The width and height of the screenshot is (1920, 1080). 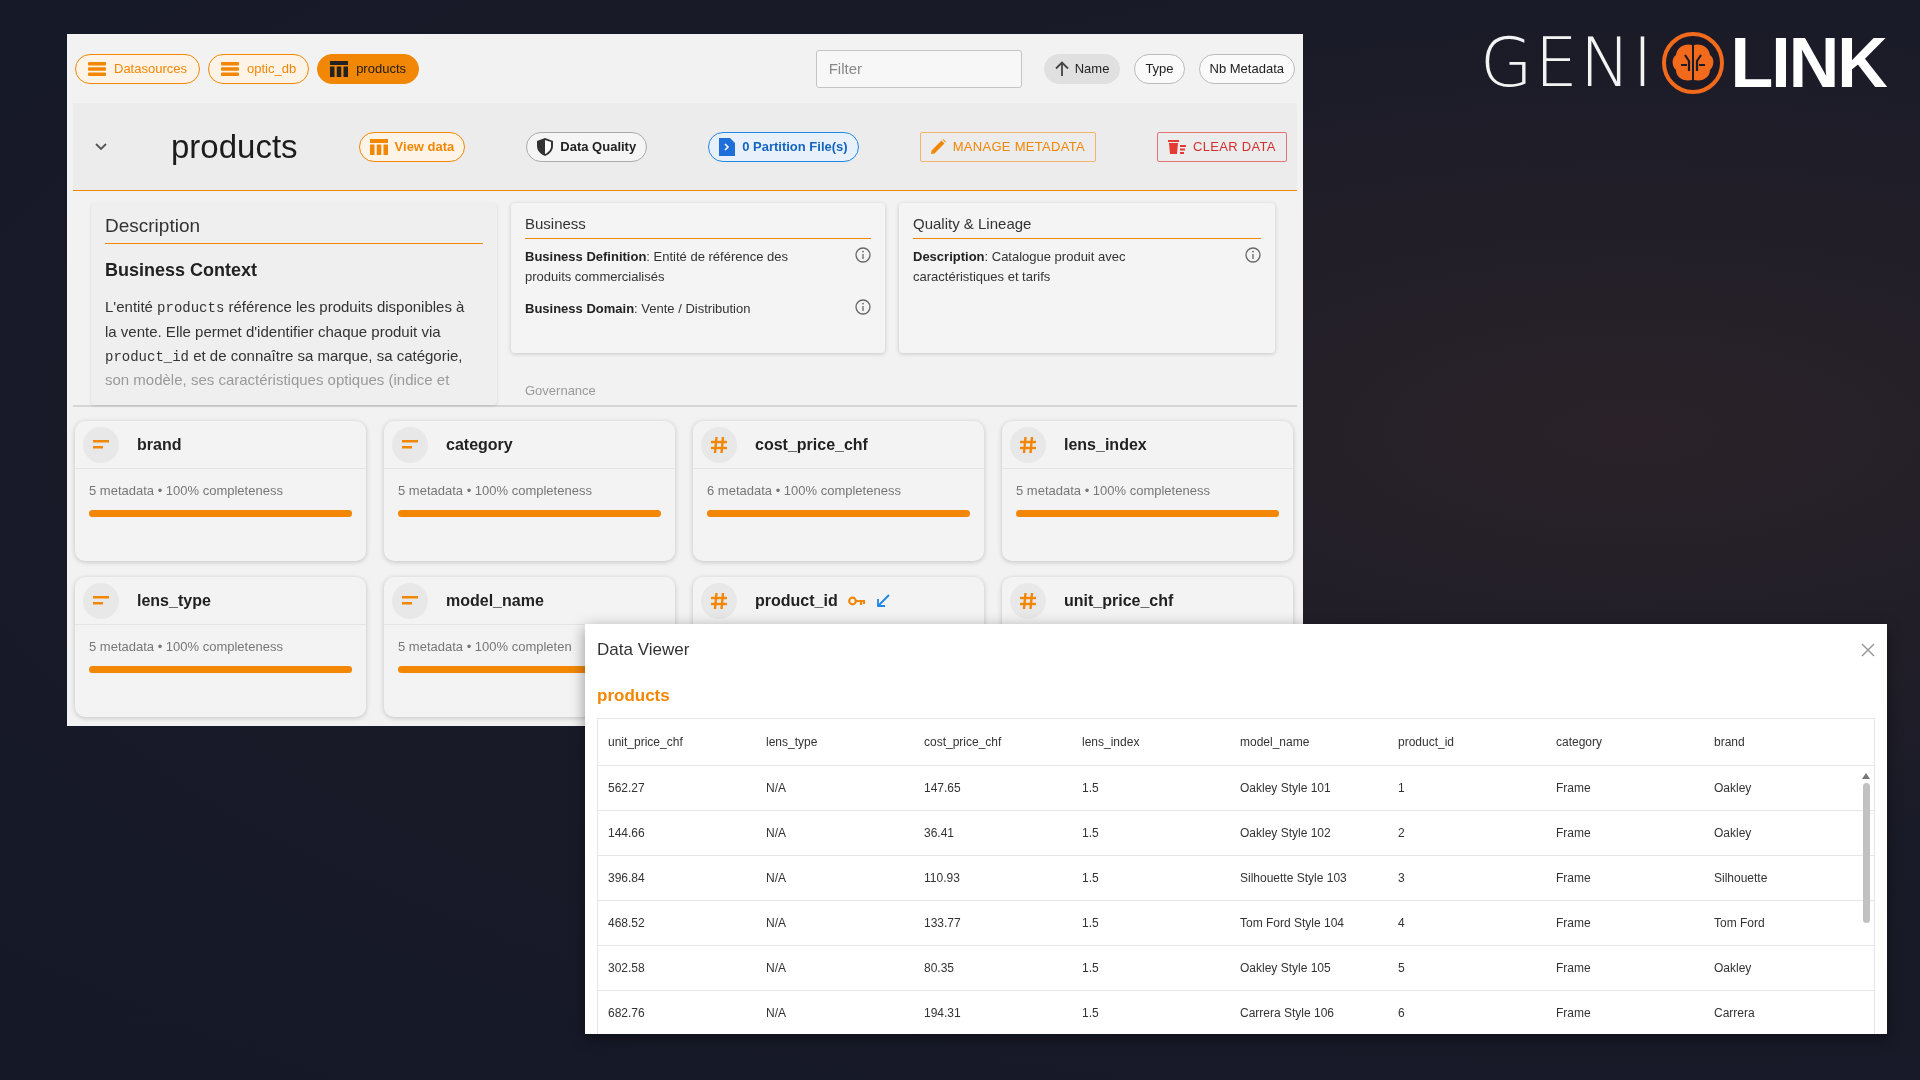 What do you see at coordinates (677, 742) in the screenshot?
I see `column-header: unit_price_chf` at bounding box center [677, 742].